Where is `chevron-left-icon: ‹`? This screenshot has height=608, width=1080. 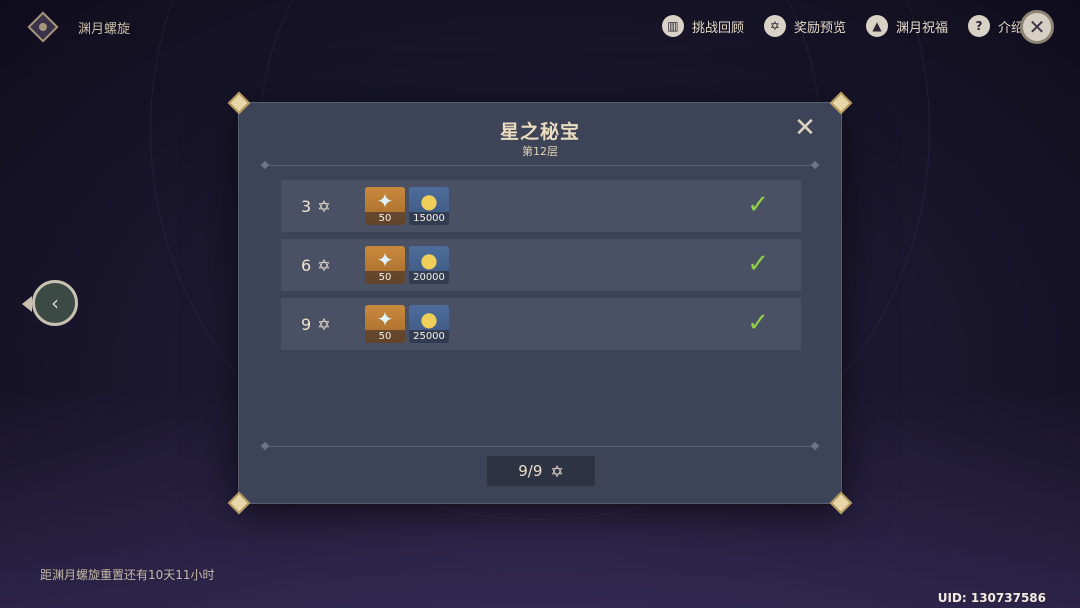
chevron-left-icon: ‹ is located at coordinates (55, 303).